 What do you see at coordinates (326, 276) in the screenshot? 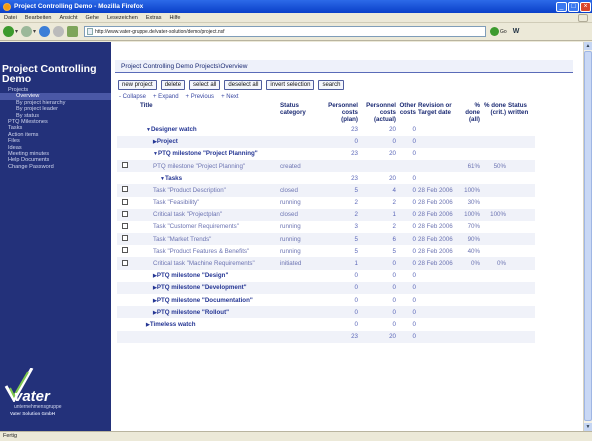
I see `table-row: ▶PTQ milestone "Design" 0 0 0` at bounding box center [326, 276].